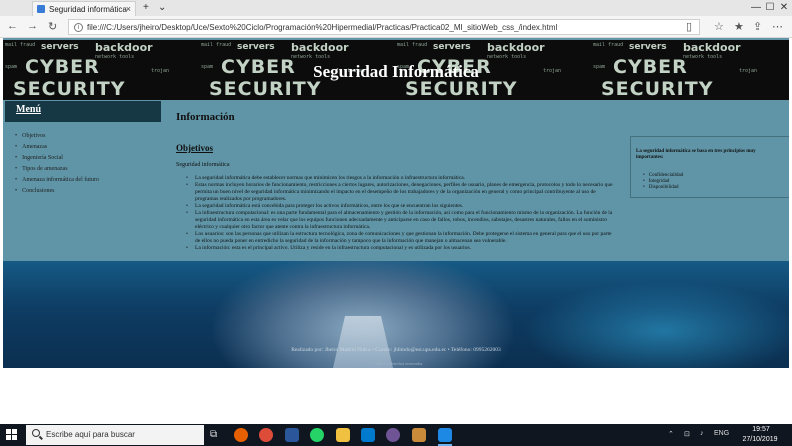 This screenshot has height=446, width=792. I want to click on windows-start-icon, so click(12, 435).